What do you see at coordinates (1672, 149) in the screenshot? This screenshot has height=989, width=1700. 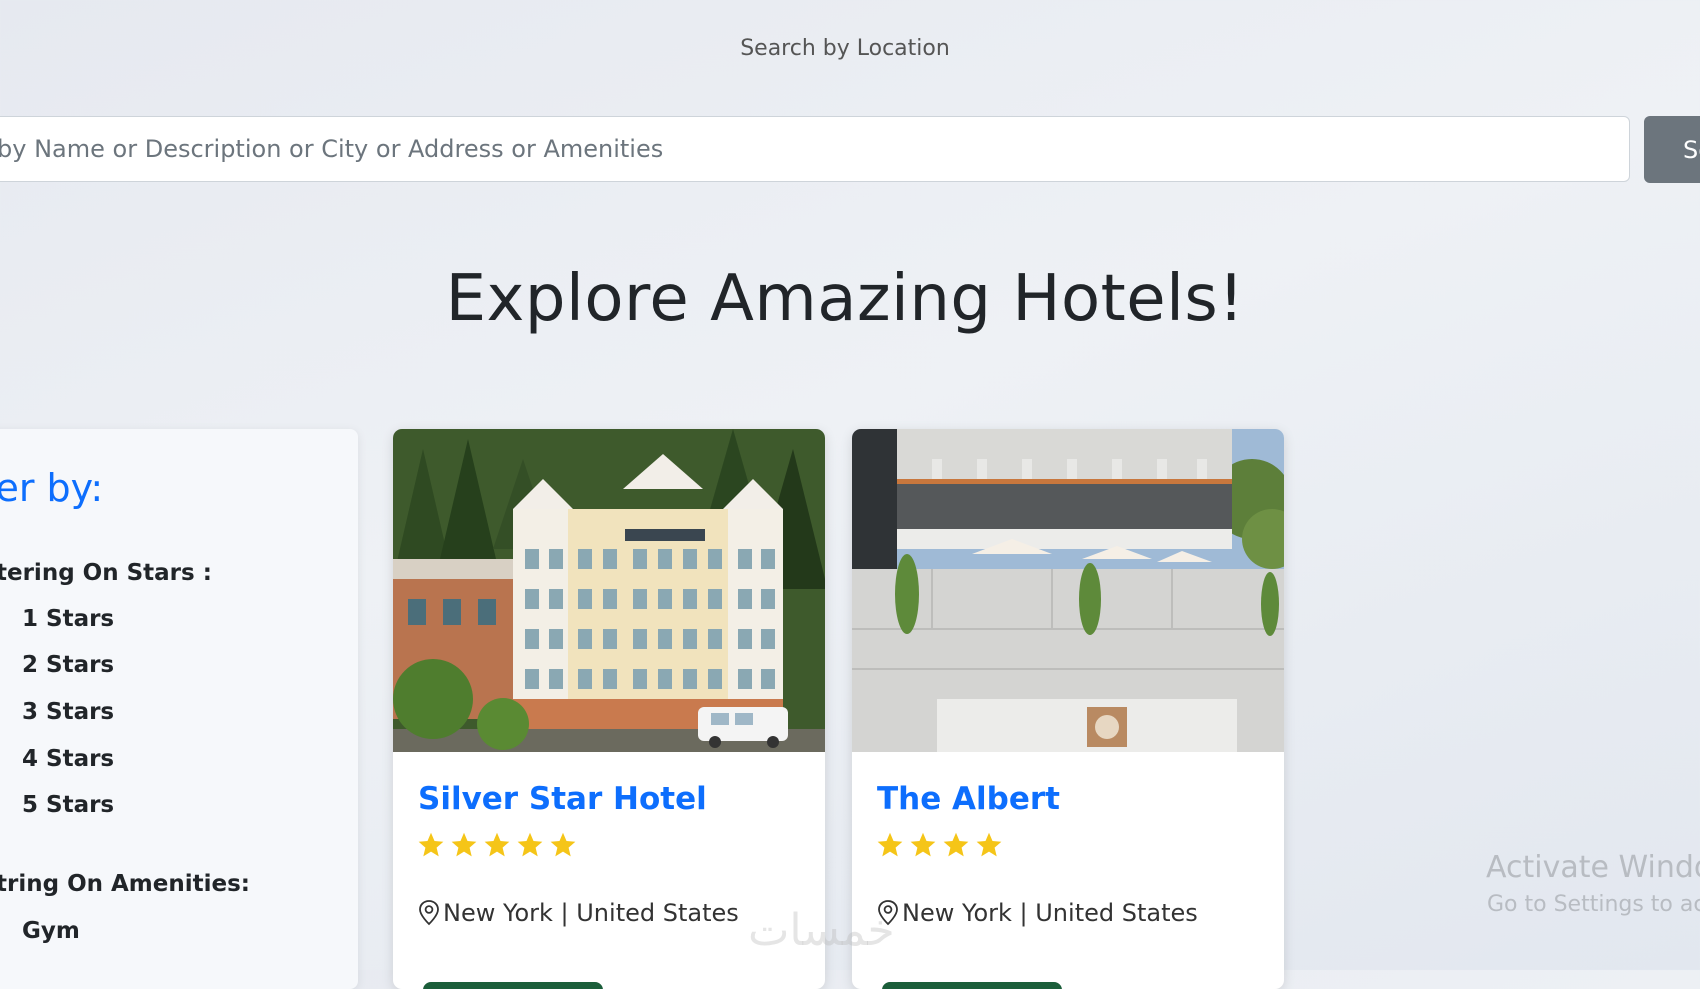 I see `search-button: Sea` at bounding box center [1672, 149].